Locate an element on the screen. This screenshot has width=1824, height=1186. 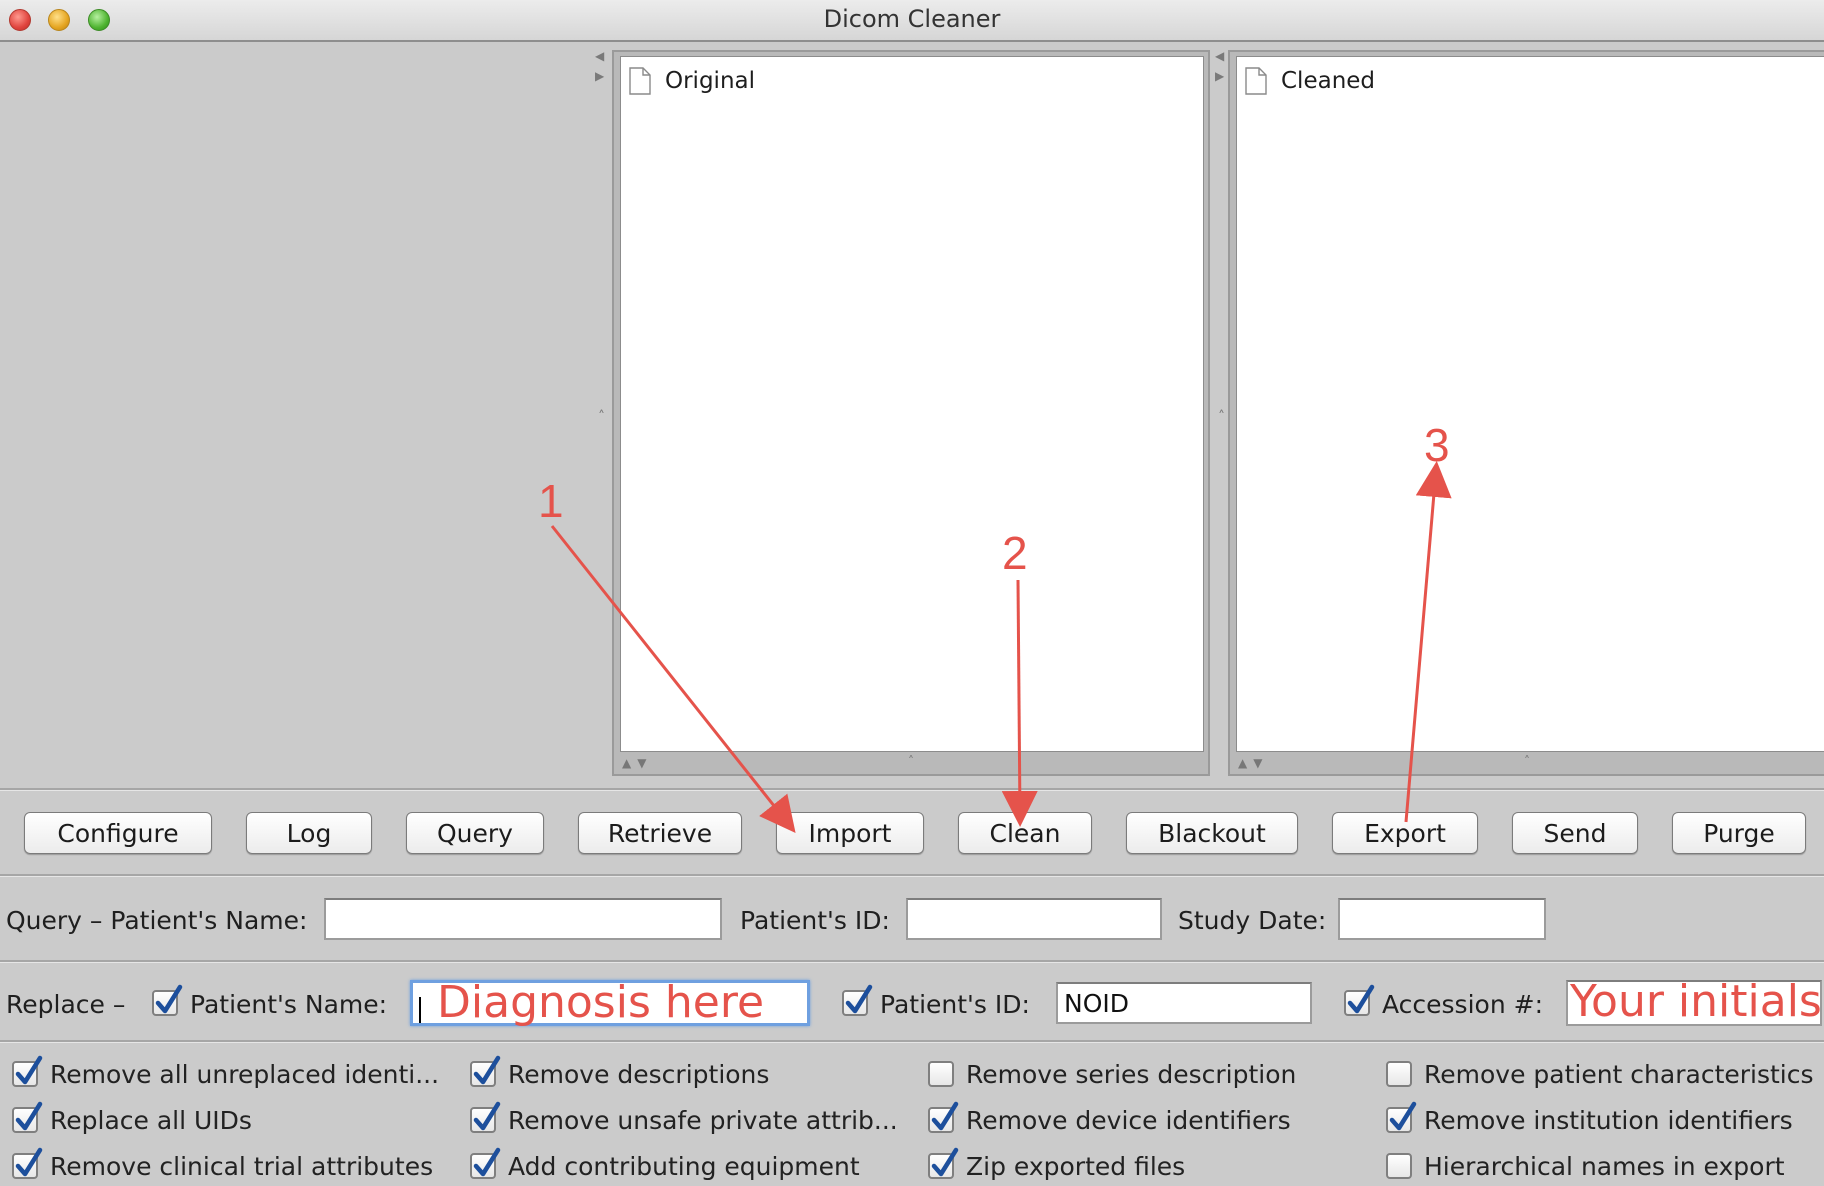
import-button: Import is located at coordinates (850, 833).